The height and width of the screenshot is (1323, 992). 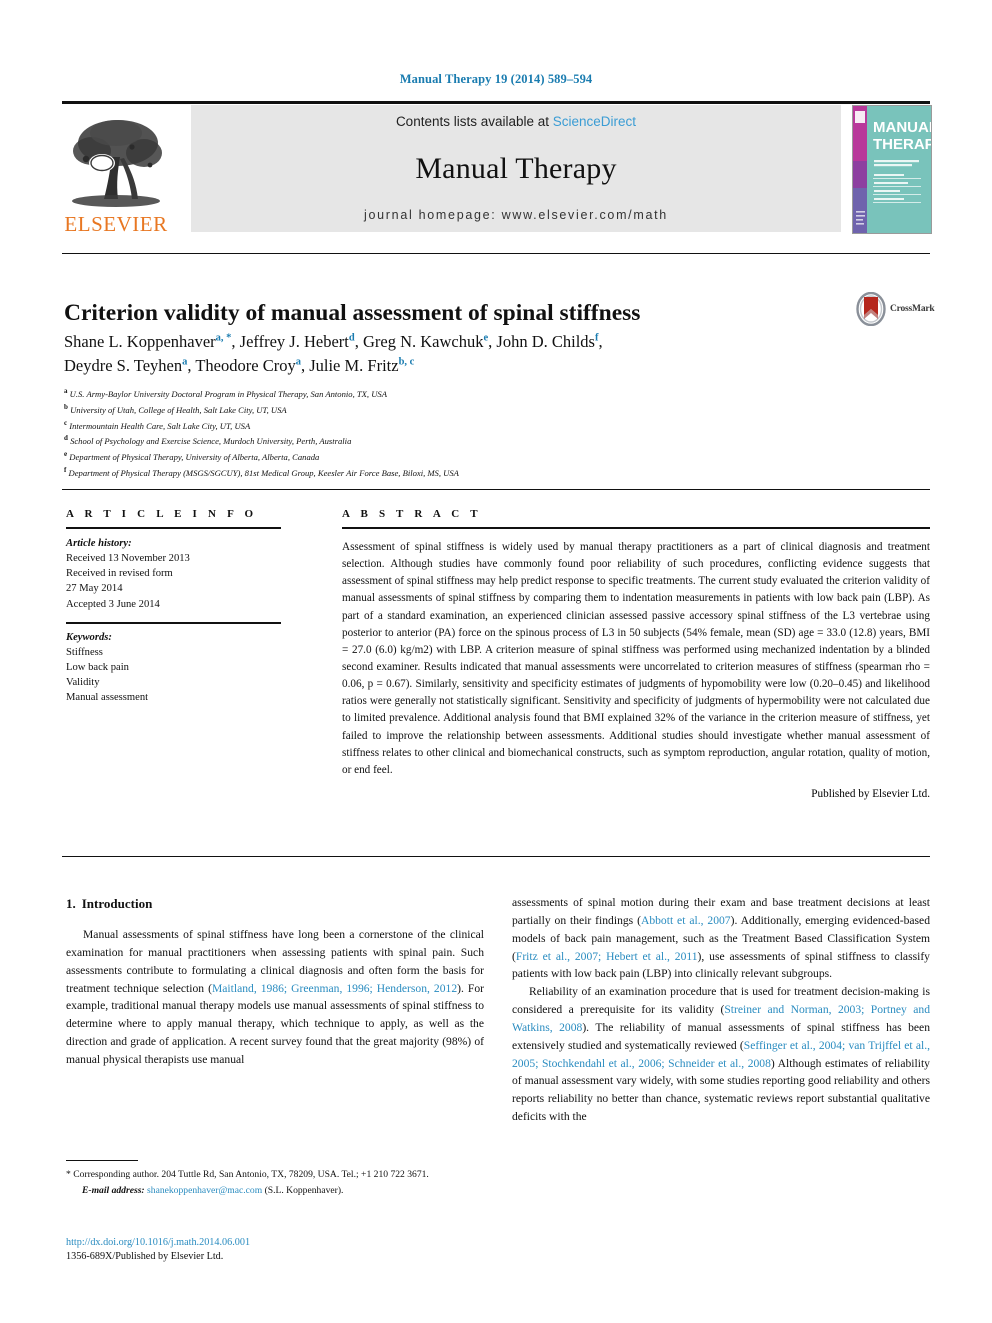 What do you see at coordinates (116, 163) in the screenshot?
I see `elsevier-tree-icon` at bounding box center [116, 163].